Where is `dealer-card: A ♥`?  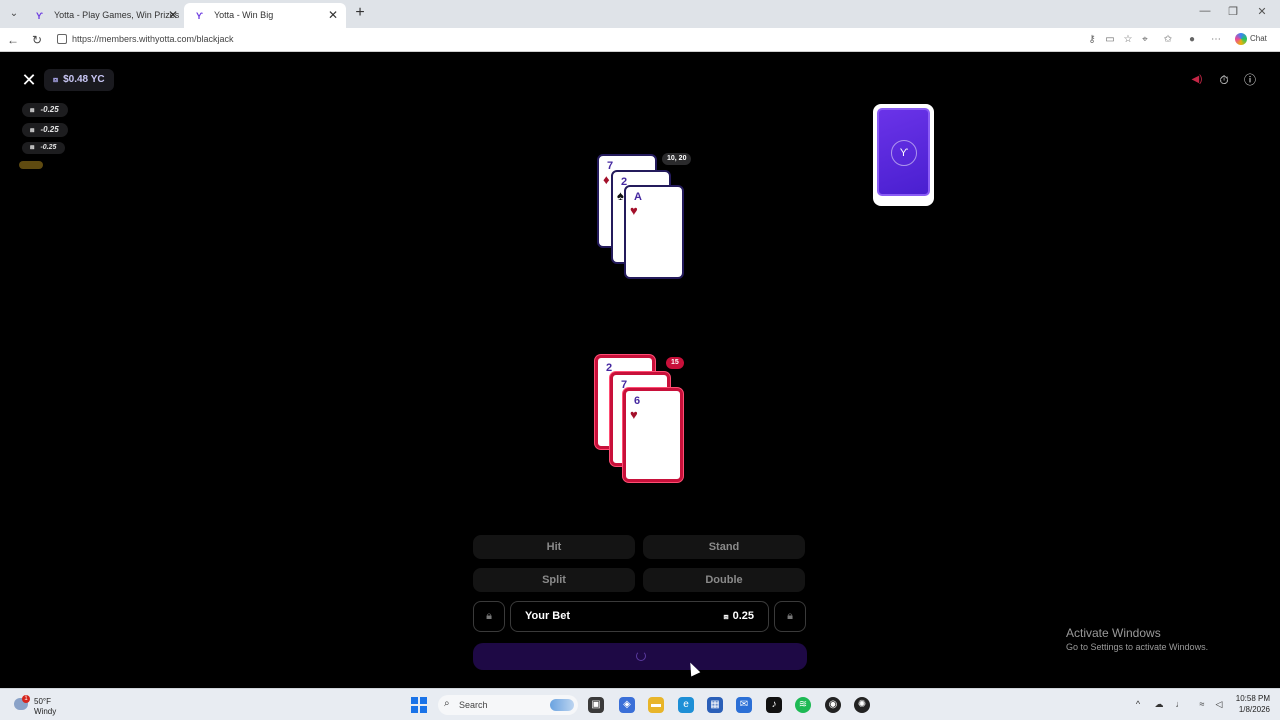 dealer-card: A ♥ is located at coordinates (654, 232).